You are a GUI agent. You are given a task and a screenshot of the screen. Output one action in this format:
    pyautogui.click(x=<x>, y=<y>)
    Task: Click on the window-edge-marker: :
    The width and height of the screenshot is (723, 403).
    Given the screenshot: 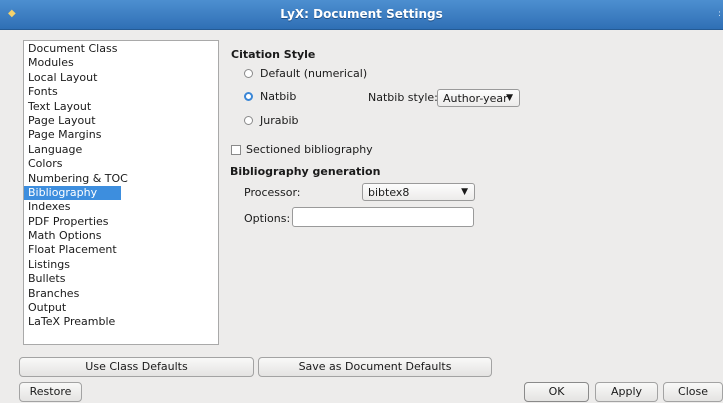 What is the action you would take?
    pyautogui.click(x=719, y=14)
    